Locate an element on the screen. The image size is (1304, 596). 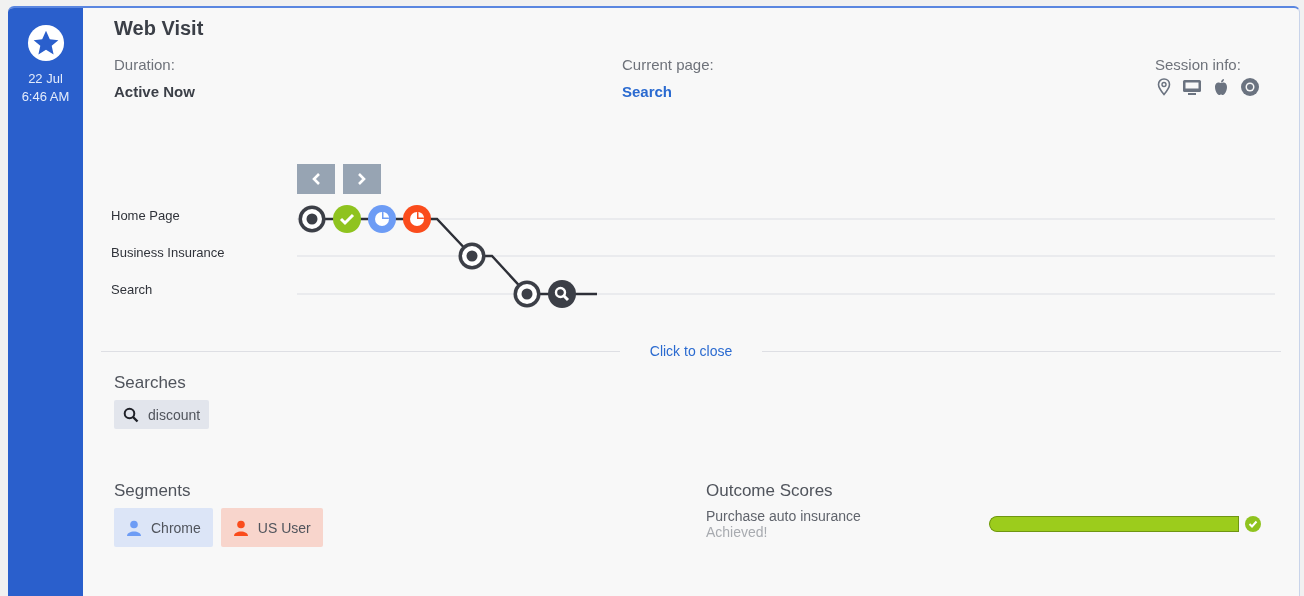
visit-time: 6:46 AM is located at coordinates (45, 97).